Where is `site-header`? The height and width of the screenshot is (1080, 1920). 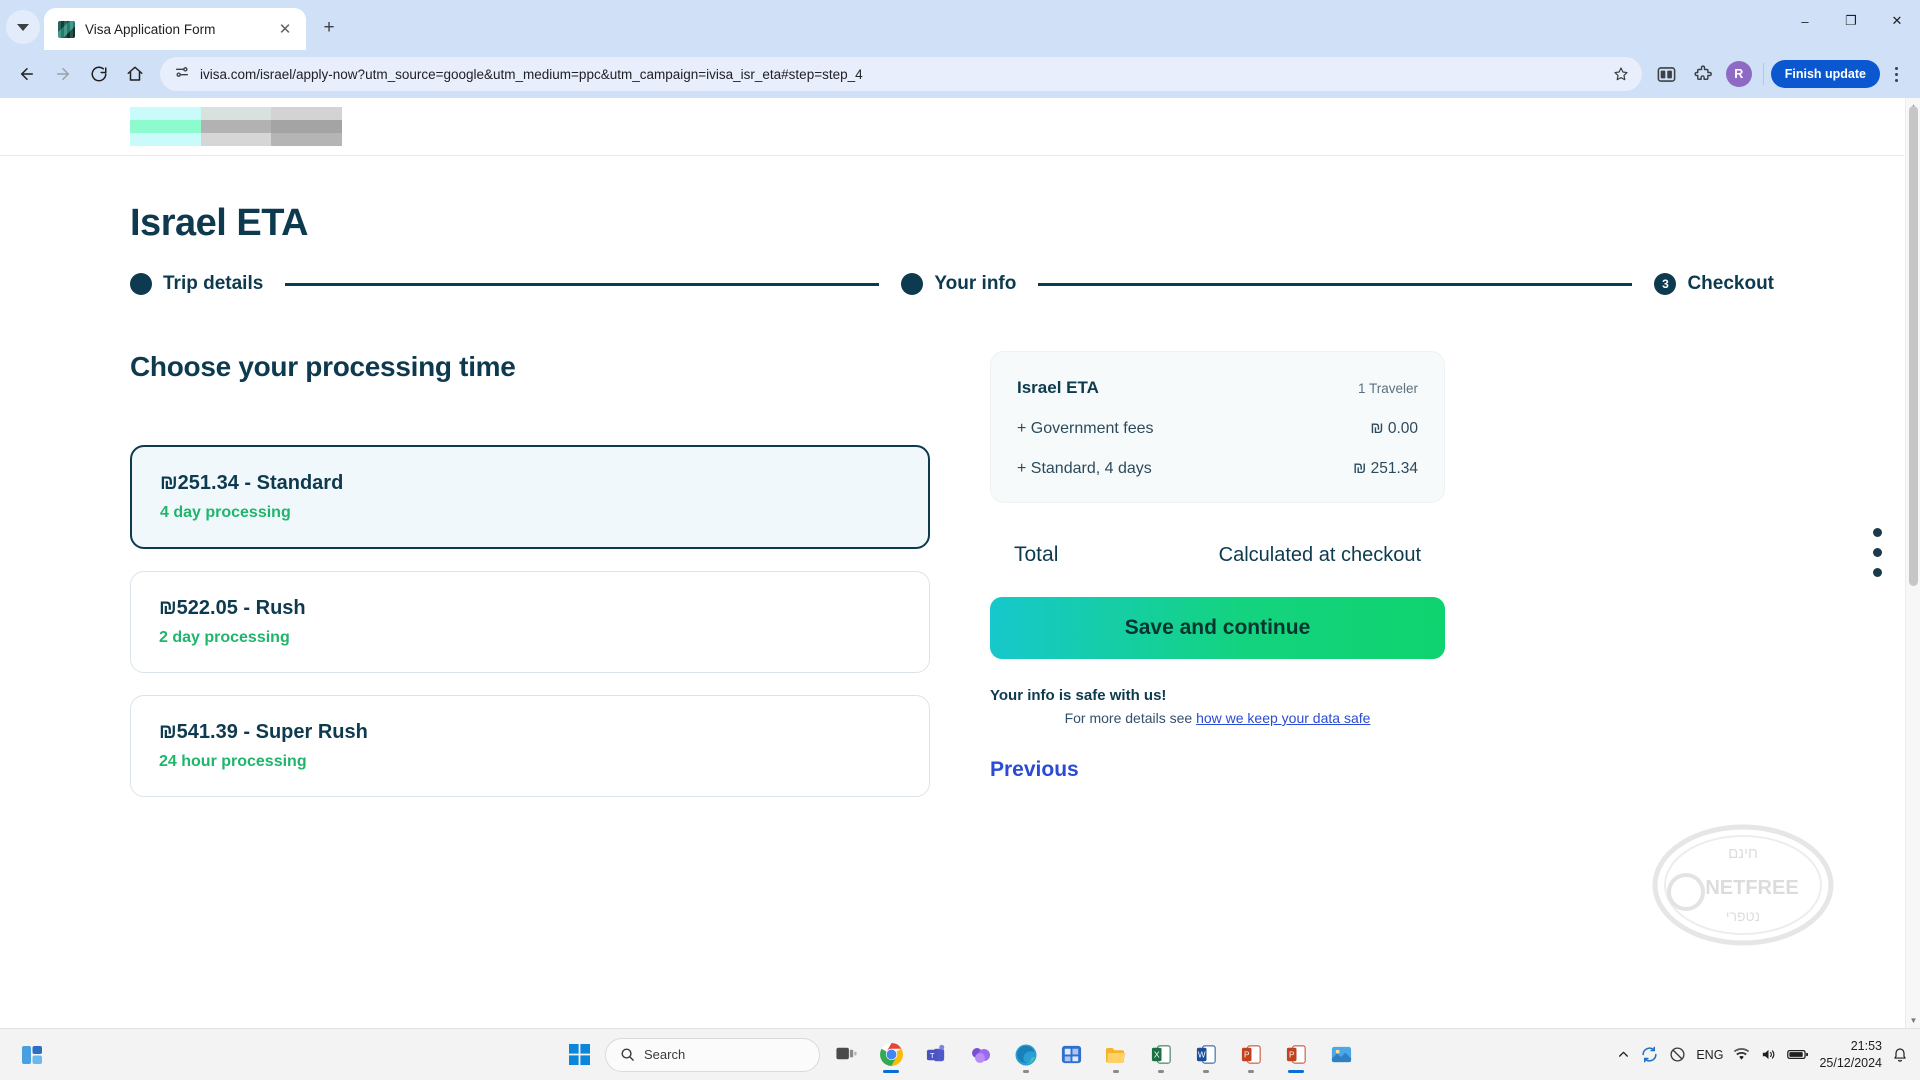
site-header is located at coordinates (952, 127).